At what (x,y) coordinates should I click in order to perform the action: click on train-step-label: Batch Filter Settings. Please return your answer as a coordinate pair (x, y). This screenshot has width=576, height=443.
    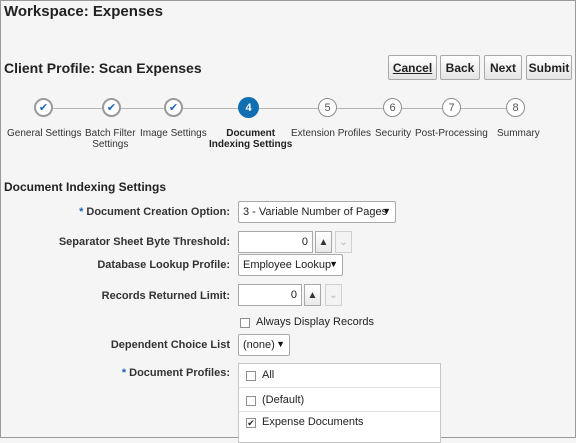
    Looking at the image, I should click on (110, 139).